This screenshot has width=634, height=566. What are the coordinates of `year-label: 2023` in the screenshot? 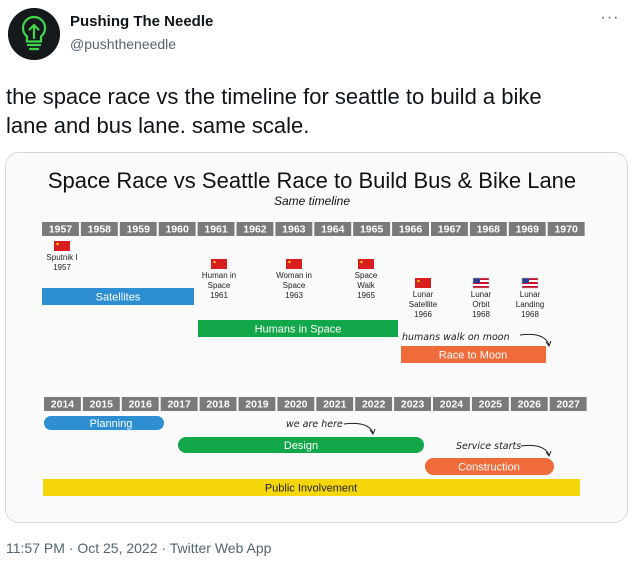 It's located at (413, 405).